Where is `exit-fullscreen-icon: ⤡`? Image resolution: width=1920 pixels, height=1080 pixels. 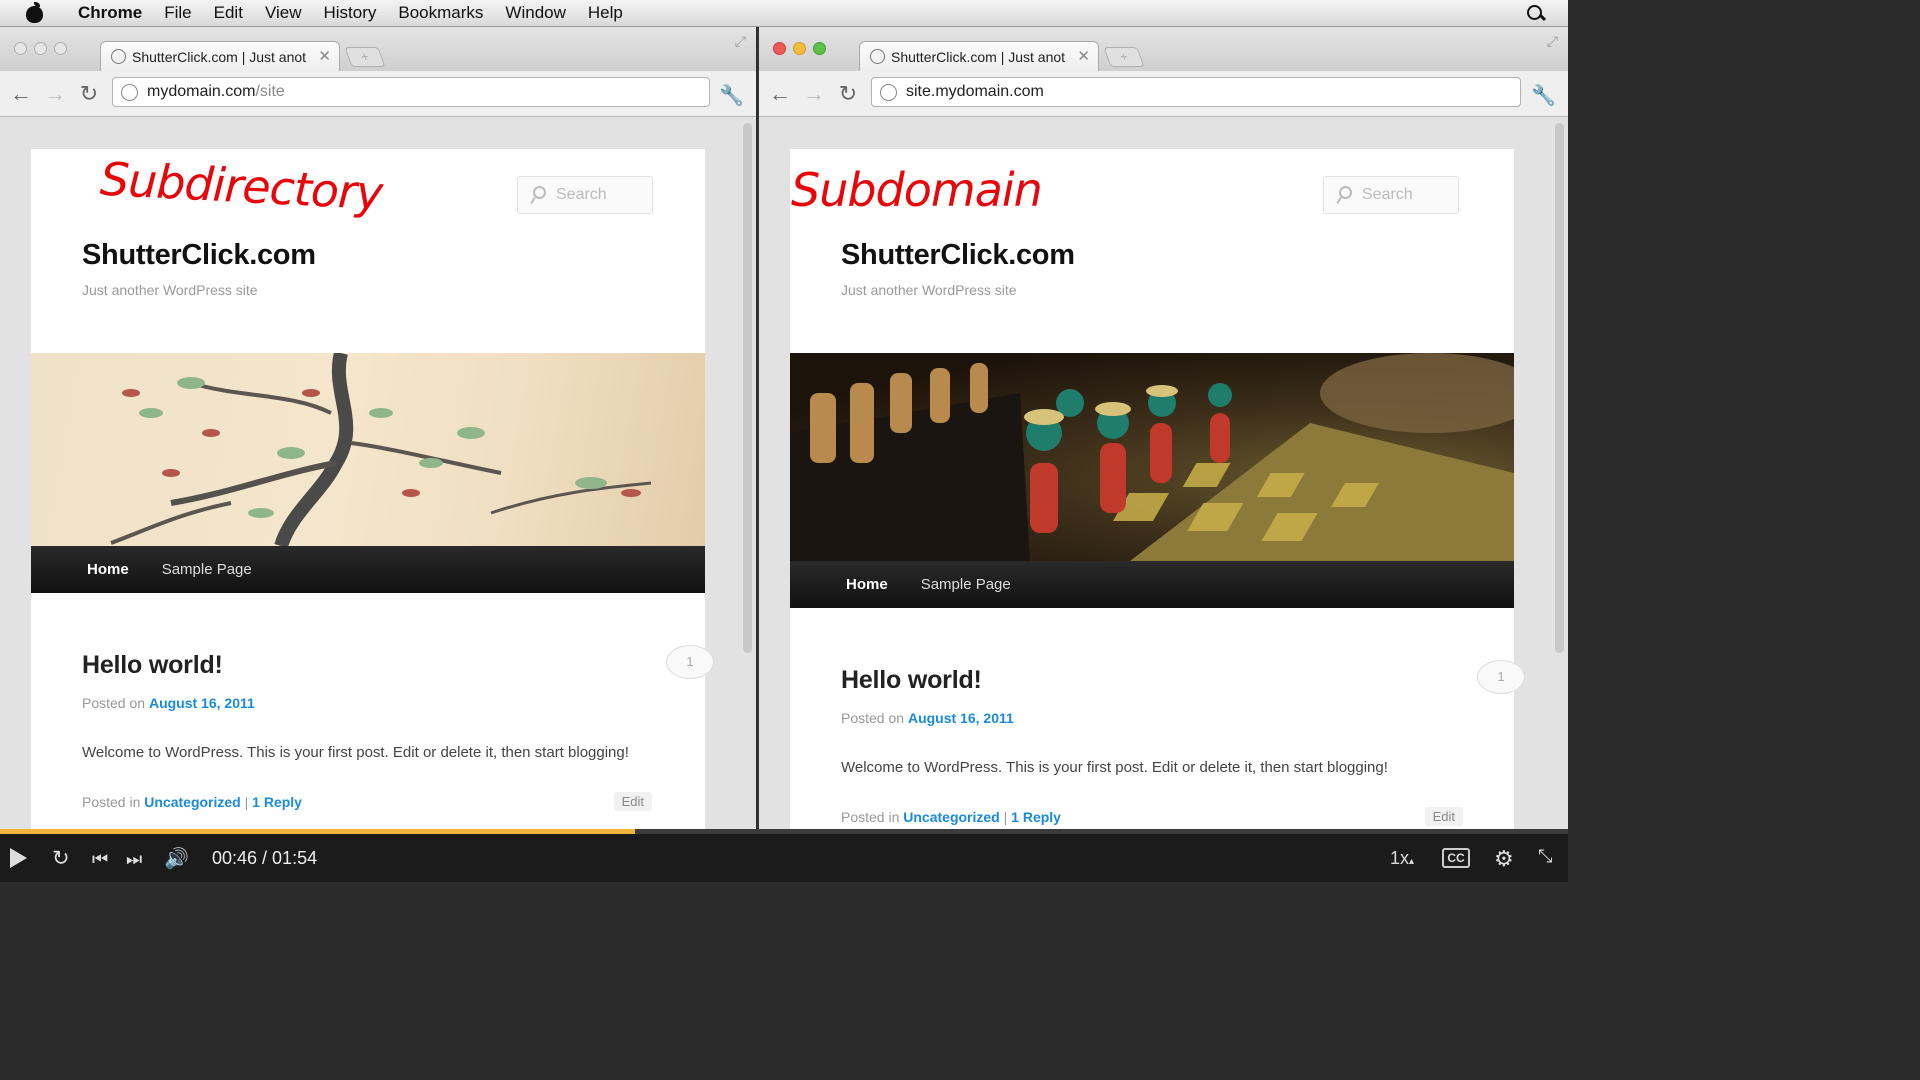 exit-fullscreen-icon: ⤡ is located at coordinates (1545, 856).